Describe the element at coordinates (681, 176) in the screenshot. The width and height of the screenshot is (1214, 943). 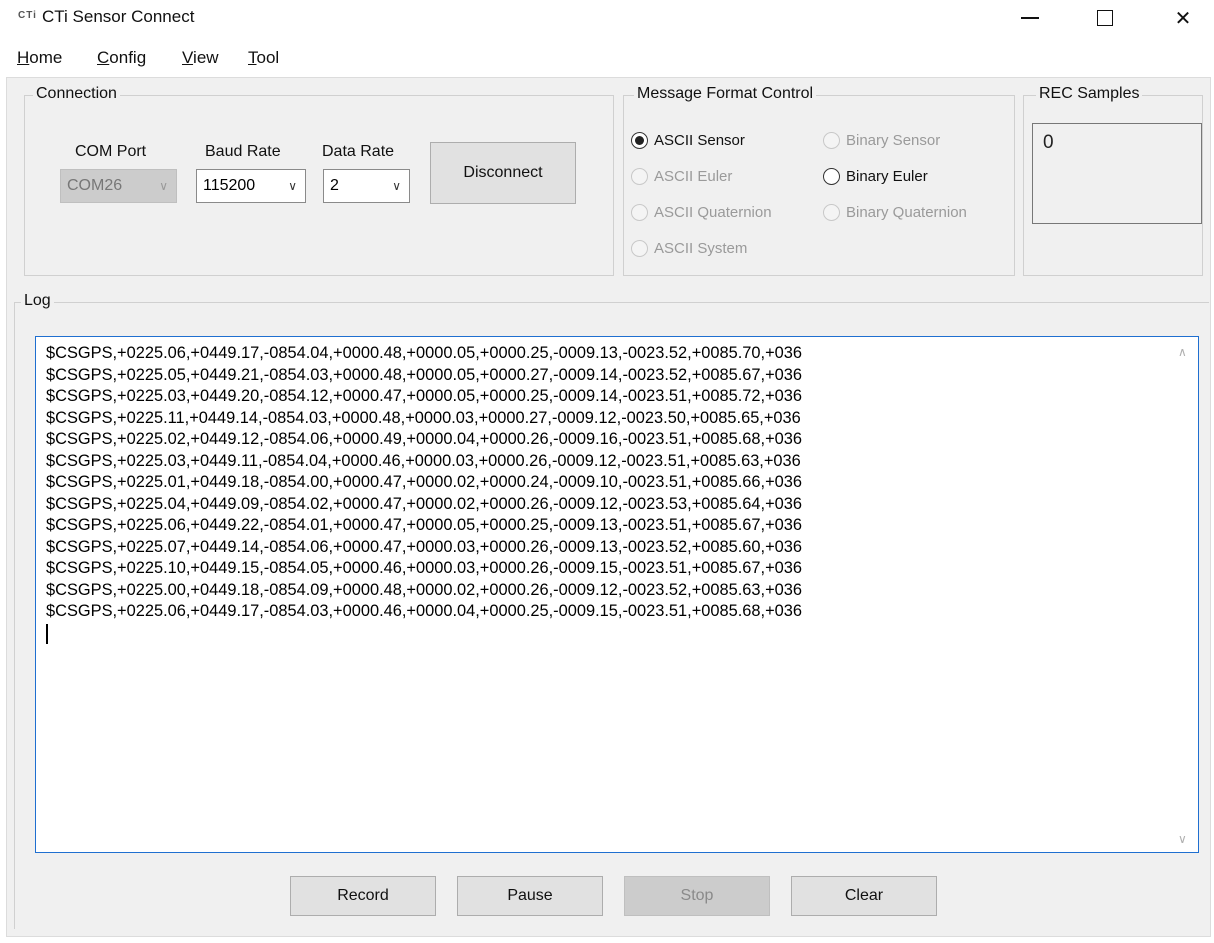
I see `radio-ascii-euler: ASCII Euler` at that location.